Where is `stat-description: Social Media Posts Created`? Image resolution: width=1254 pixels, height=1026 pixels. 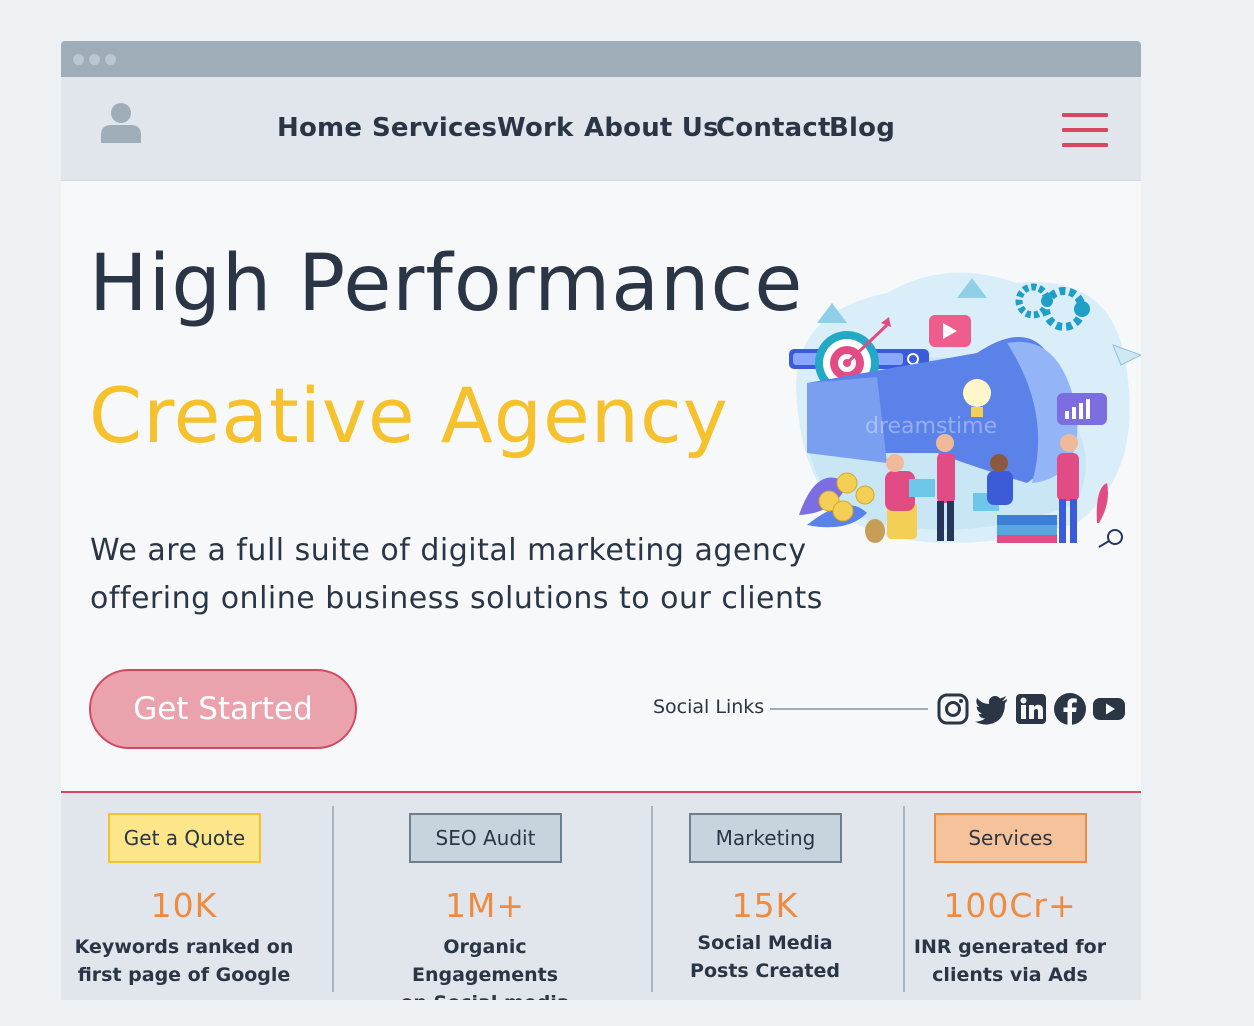 stat-description: Social Media Posts Created is located at coordinates (765, 957).